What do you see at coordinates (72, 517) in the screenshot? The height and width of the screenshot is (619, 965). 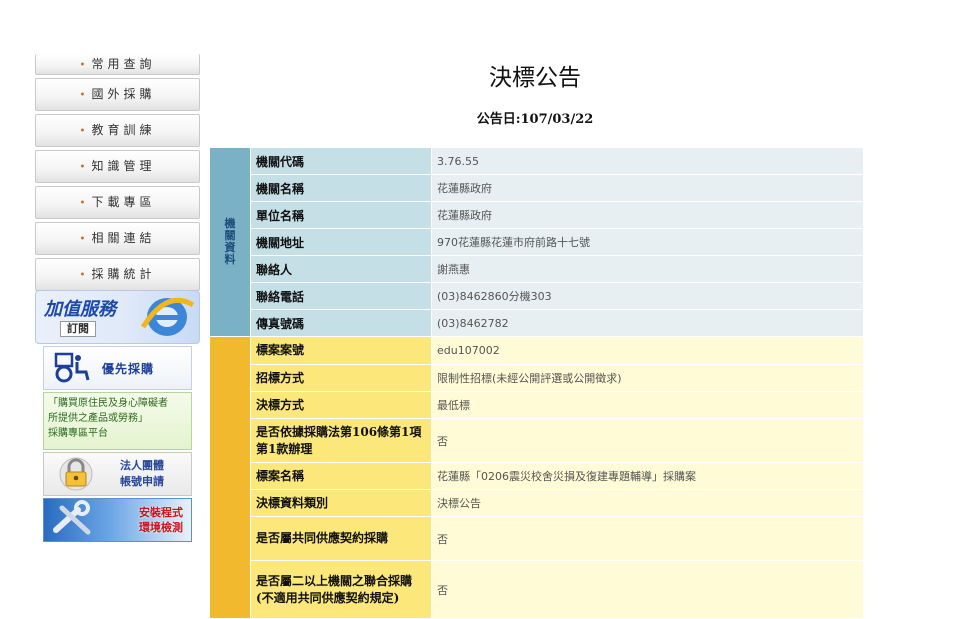 I see `tools-icon` at bounding box center [72, 517].